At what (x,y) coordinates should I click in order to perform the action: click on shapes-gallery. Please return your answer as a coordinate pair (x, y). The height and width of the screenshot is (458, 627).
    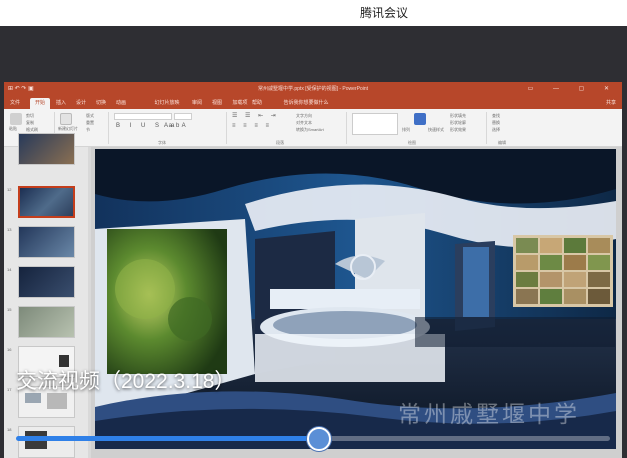
    Looking at the image, I should click on (375, 124).